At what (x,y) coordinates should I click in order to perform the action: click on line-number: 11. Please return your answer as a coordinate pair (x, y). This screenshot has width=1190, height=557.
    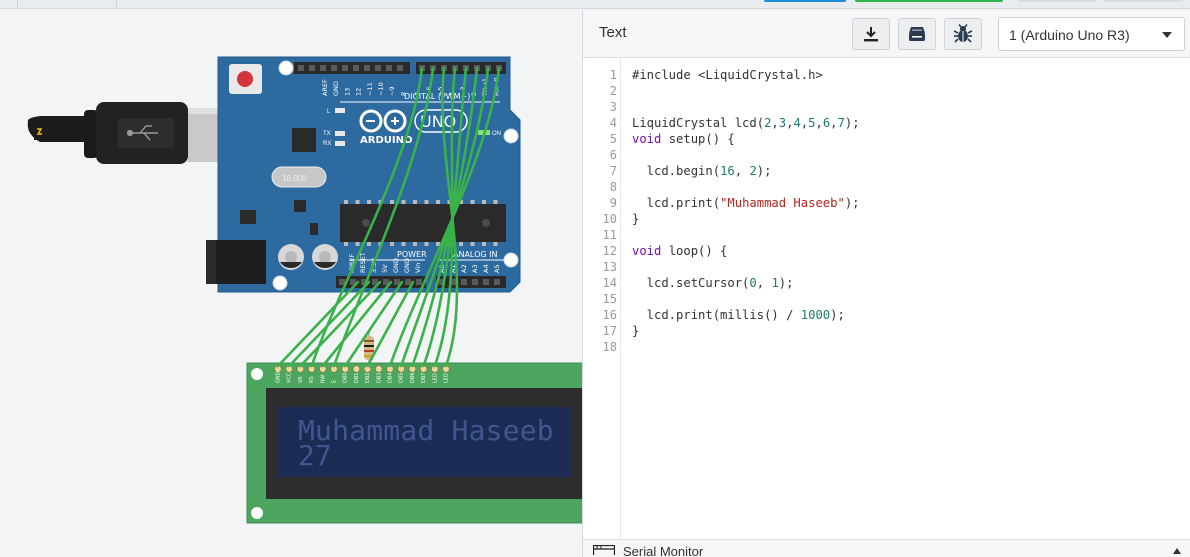
    Looking at the image, I should click on (609, 235).